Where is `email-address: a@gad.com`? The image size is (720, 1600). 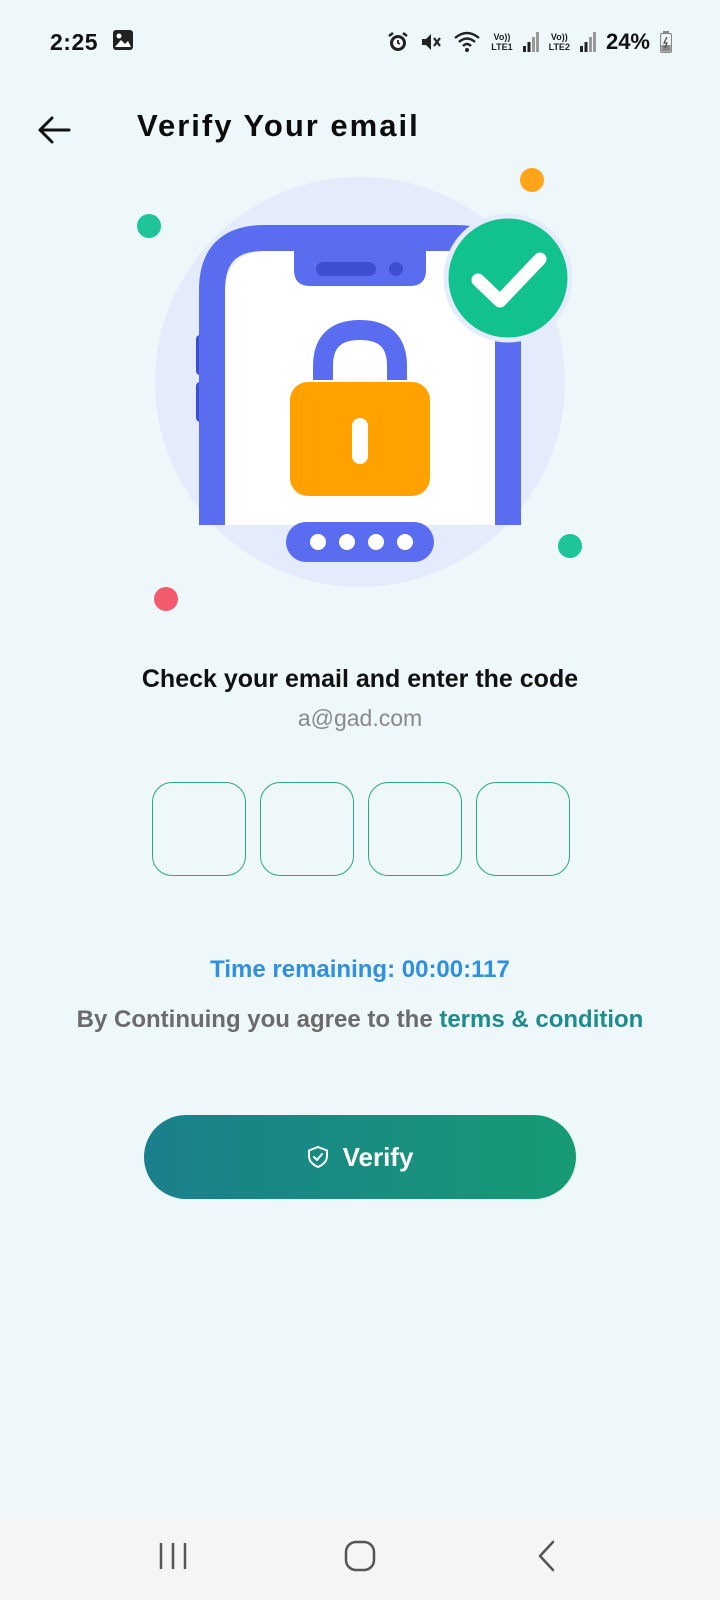
email-address: a@gad.com is located at coordinates (360, 718).